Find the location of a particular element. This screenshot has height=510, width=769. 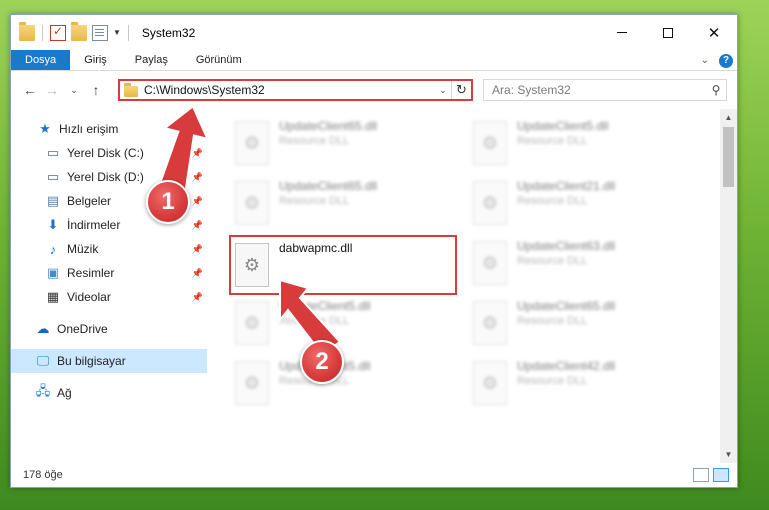

new-folder-icon is located at coordinates (79, 31).